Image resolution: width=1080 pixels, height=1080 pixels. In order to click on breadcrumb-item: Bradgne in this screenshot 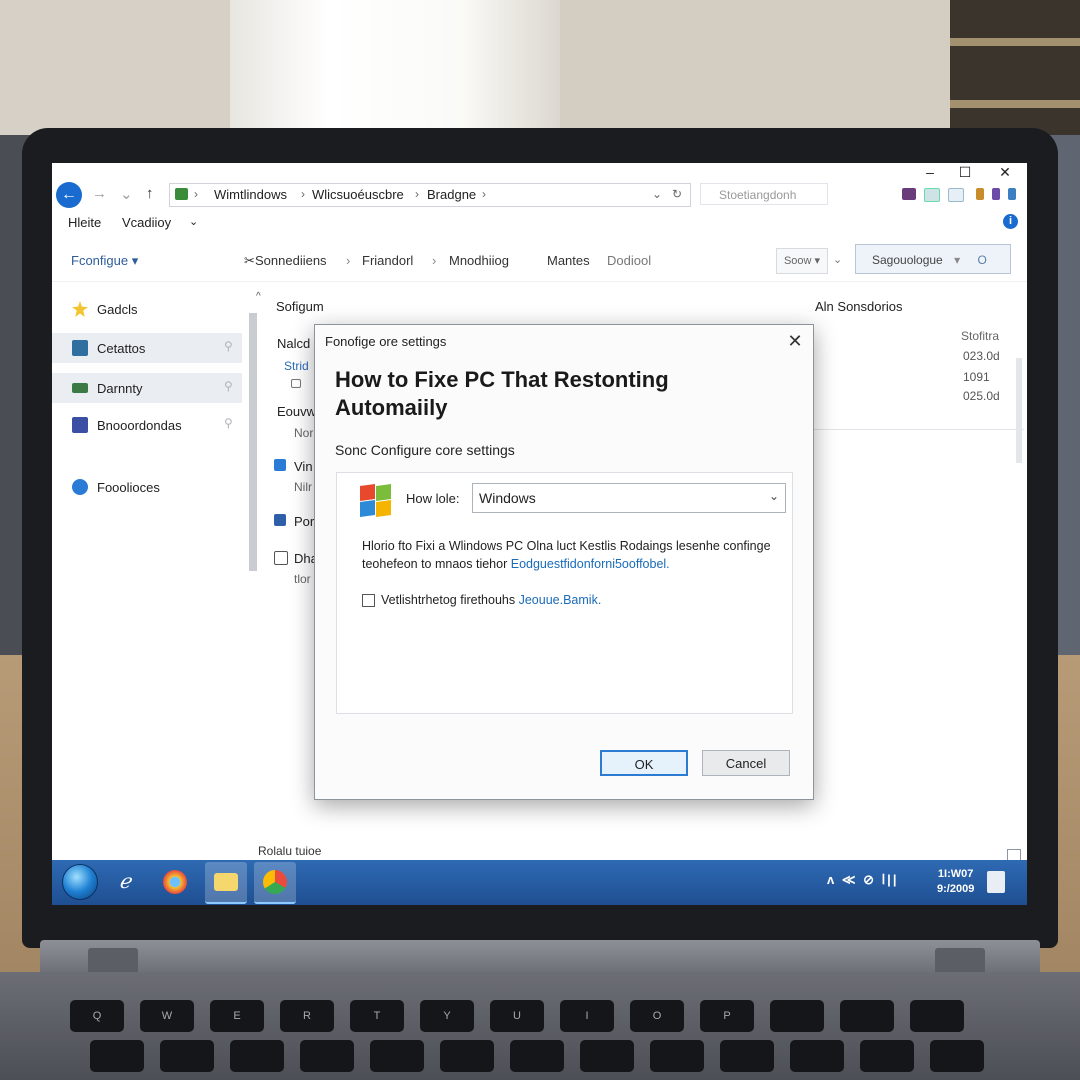, I will do `click(451, 194)`.